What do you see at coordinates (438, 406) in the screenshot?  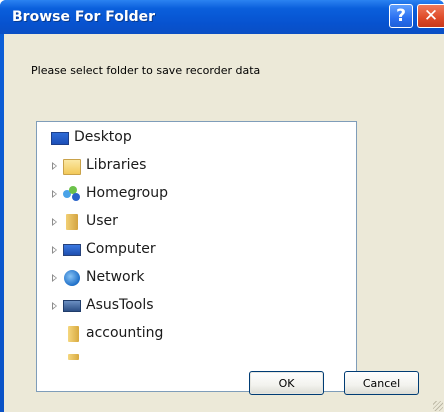 I see `resize-grip-icon` at bounding box center [438, 406].